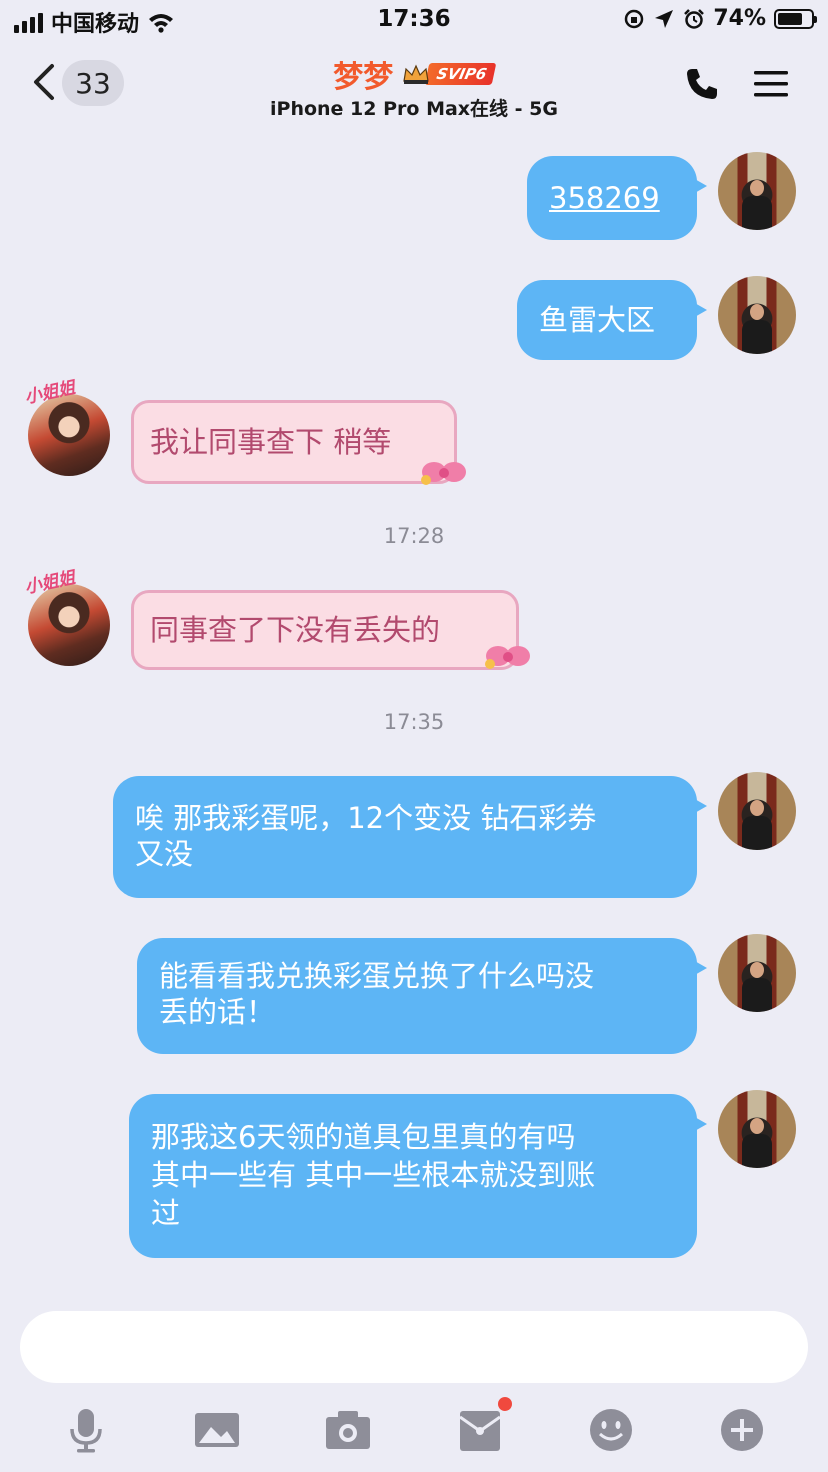  I want to click on timestamp: 17:28, so click(414, 536).